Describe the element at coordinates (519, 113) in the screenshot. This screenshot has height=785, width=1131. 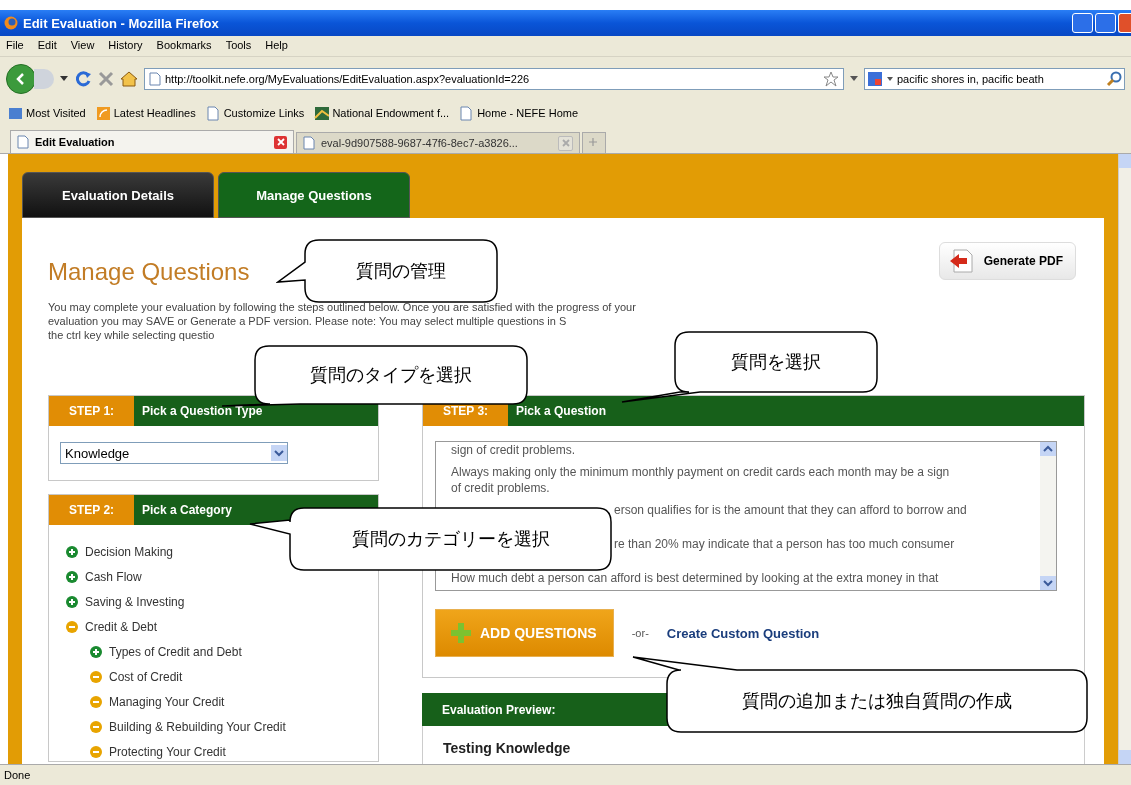
I see `bookmark-link: Home - NEFE Home` at that location.